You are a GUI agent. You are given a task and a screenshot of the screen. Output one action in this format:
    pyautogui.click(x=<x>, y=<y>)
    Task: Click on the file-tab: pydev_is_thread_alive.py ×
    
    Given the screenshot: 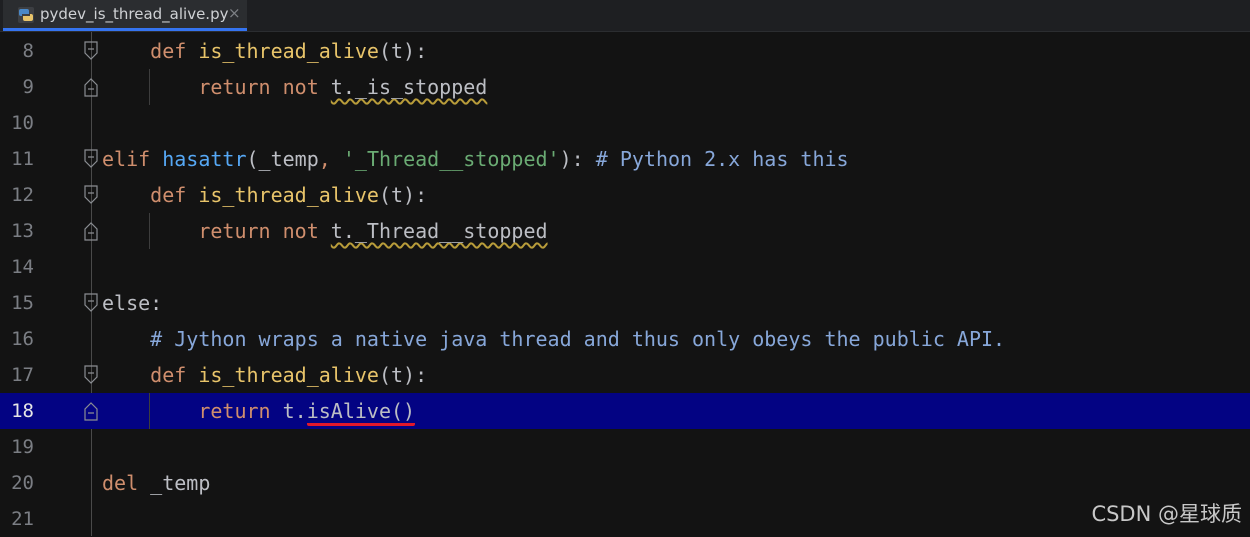 What is the action you would take?
    pyautogui.click(x=125, y=15)
    